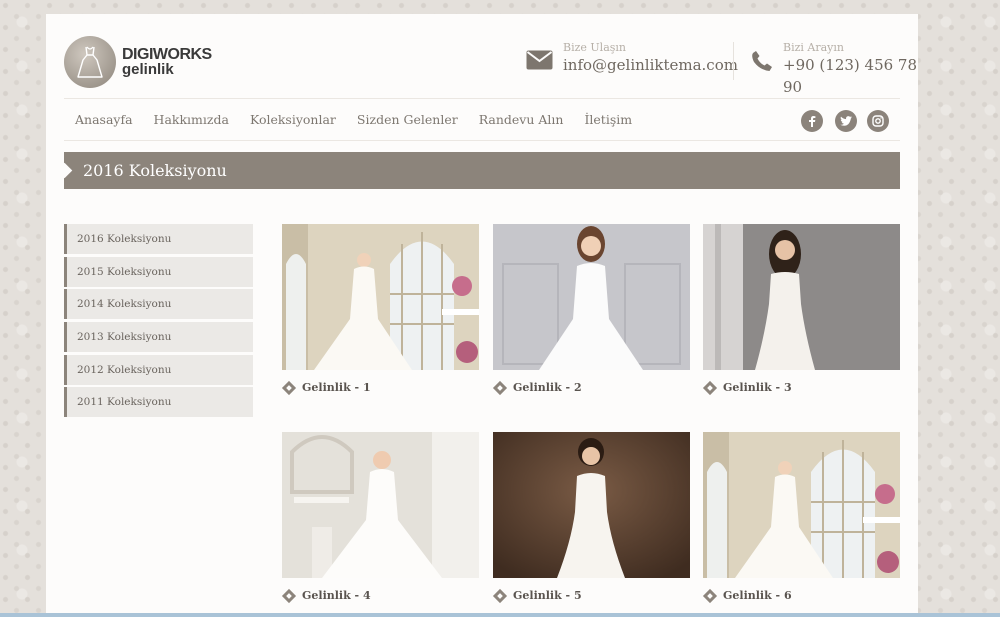 The width and height of the screenshot is (1000, 617). Describe the element at coordinates (482, 98) in the screenshot. I see `header-rule-top` at that location.